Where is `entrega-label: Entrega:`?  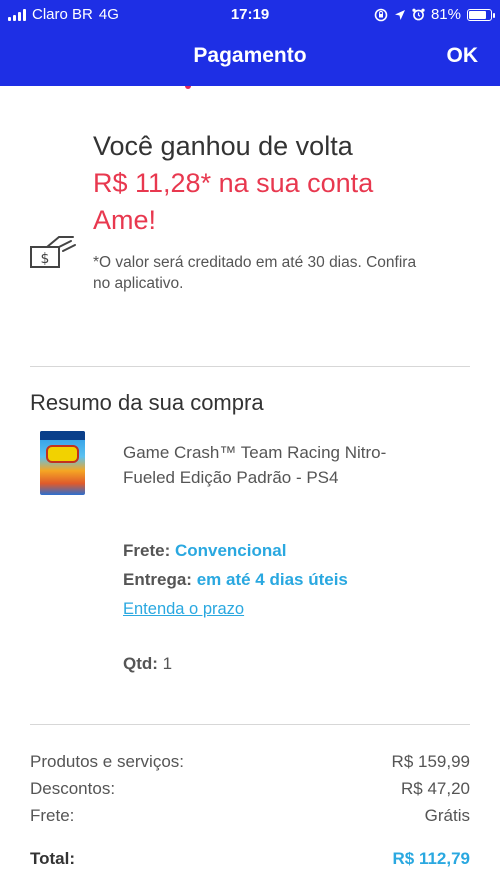 entrega-label: Entrega: is located at coordinates (157, 579).